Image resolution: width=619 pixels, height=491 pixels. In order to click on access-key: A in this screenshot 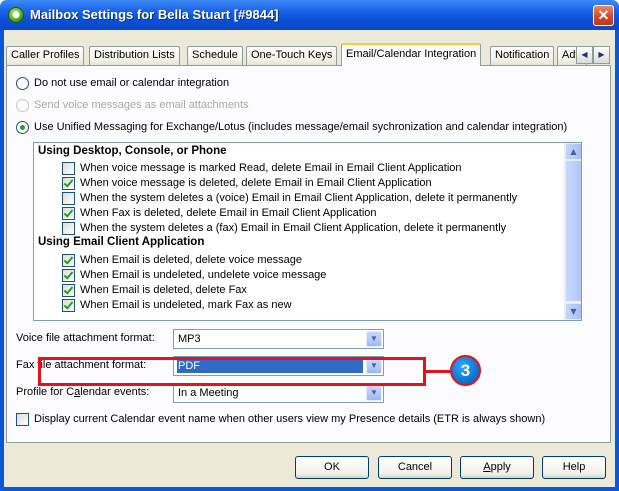, I will do `click(487, 467)`.